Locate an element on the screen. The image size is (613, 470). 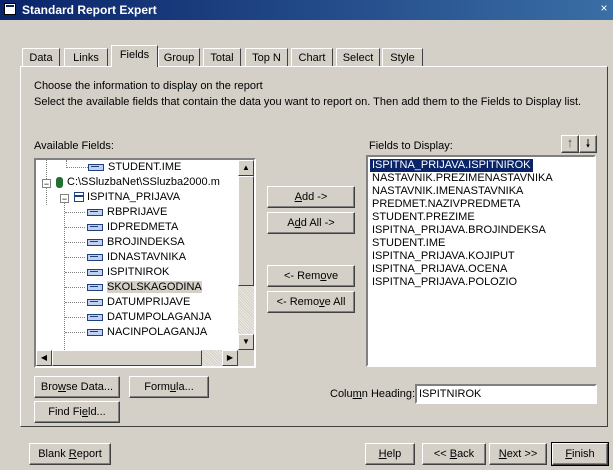
tab-top-n: Top N is located at coordinates (266, 57).